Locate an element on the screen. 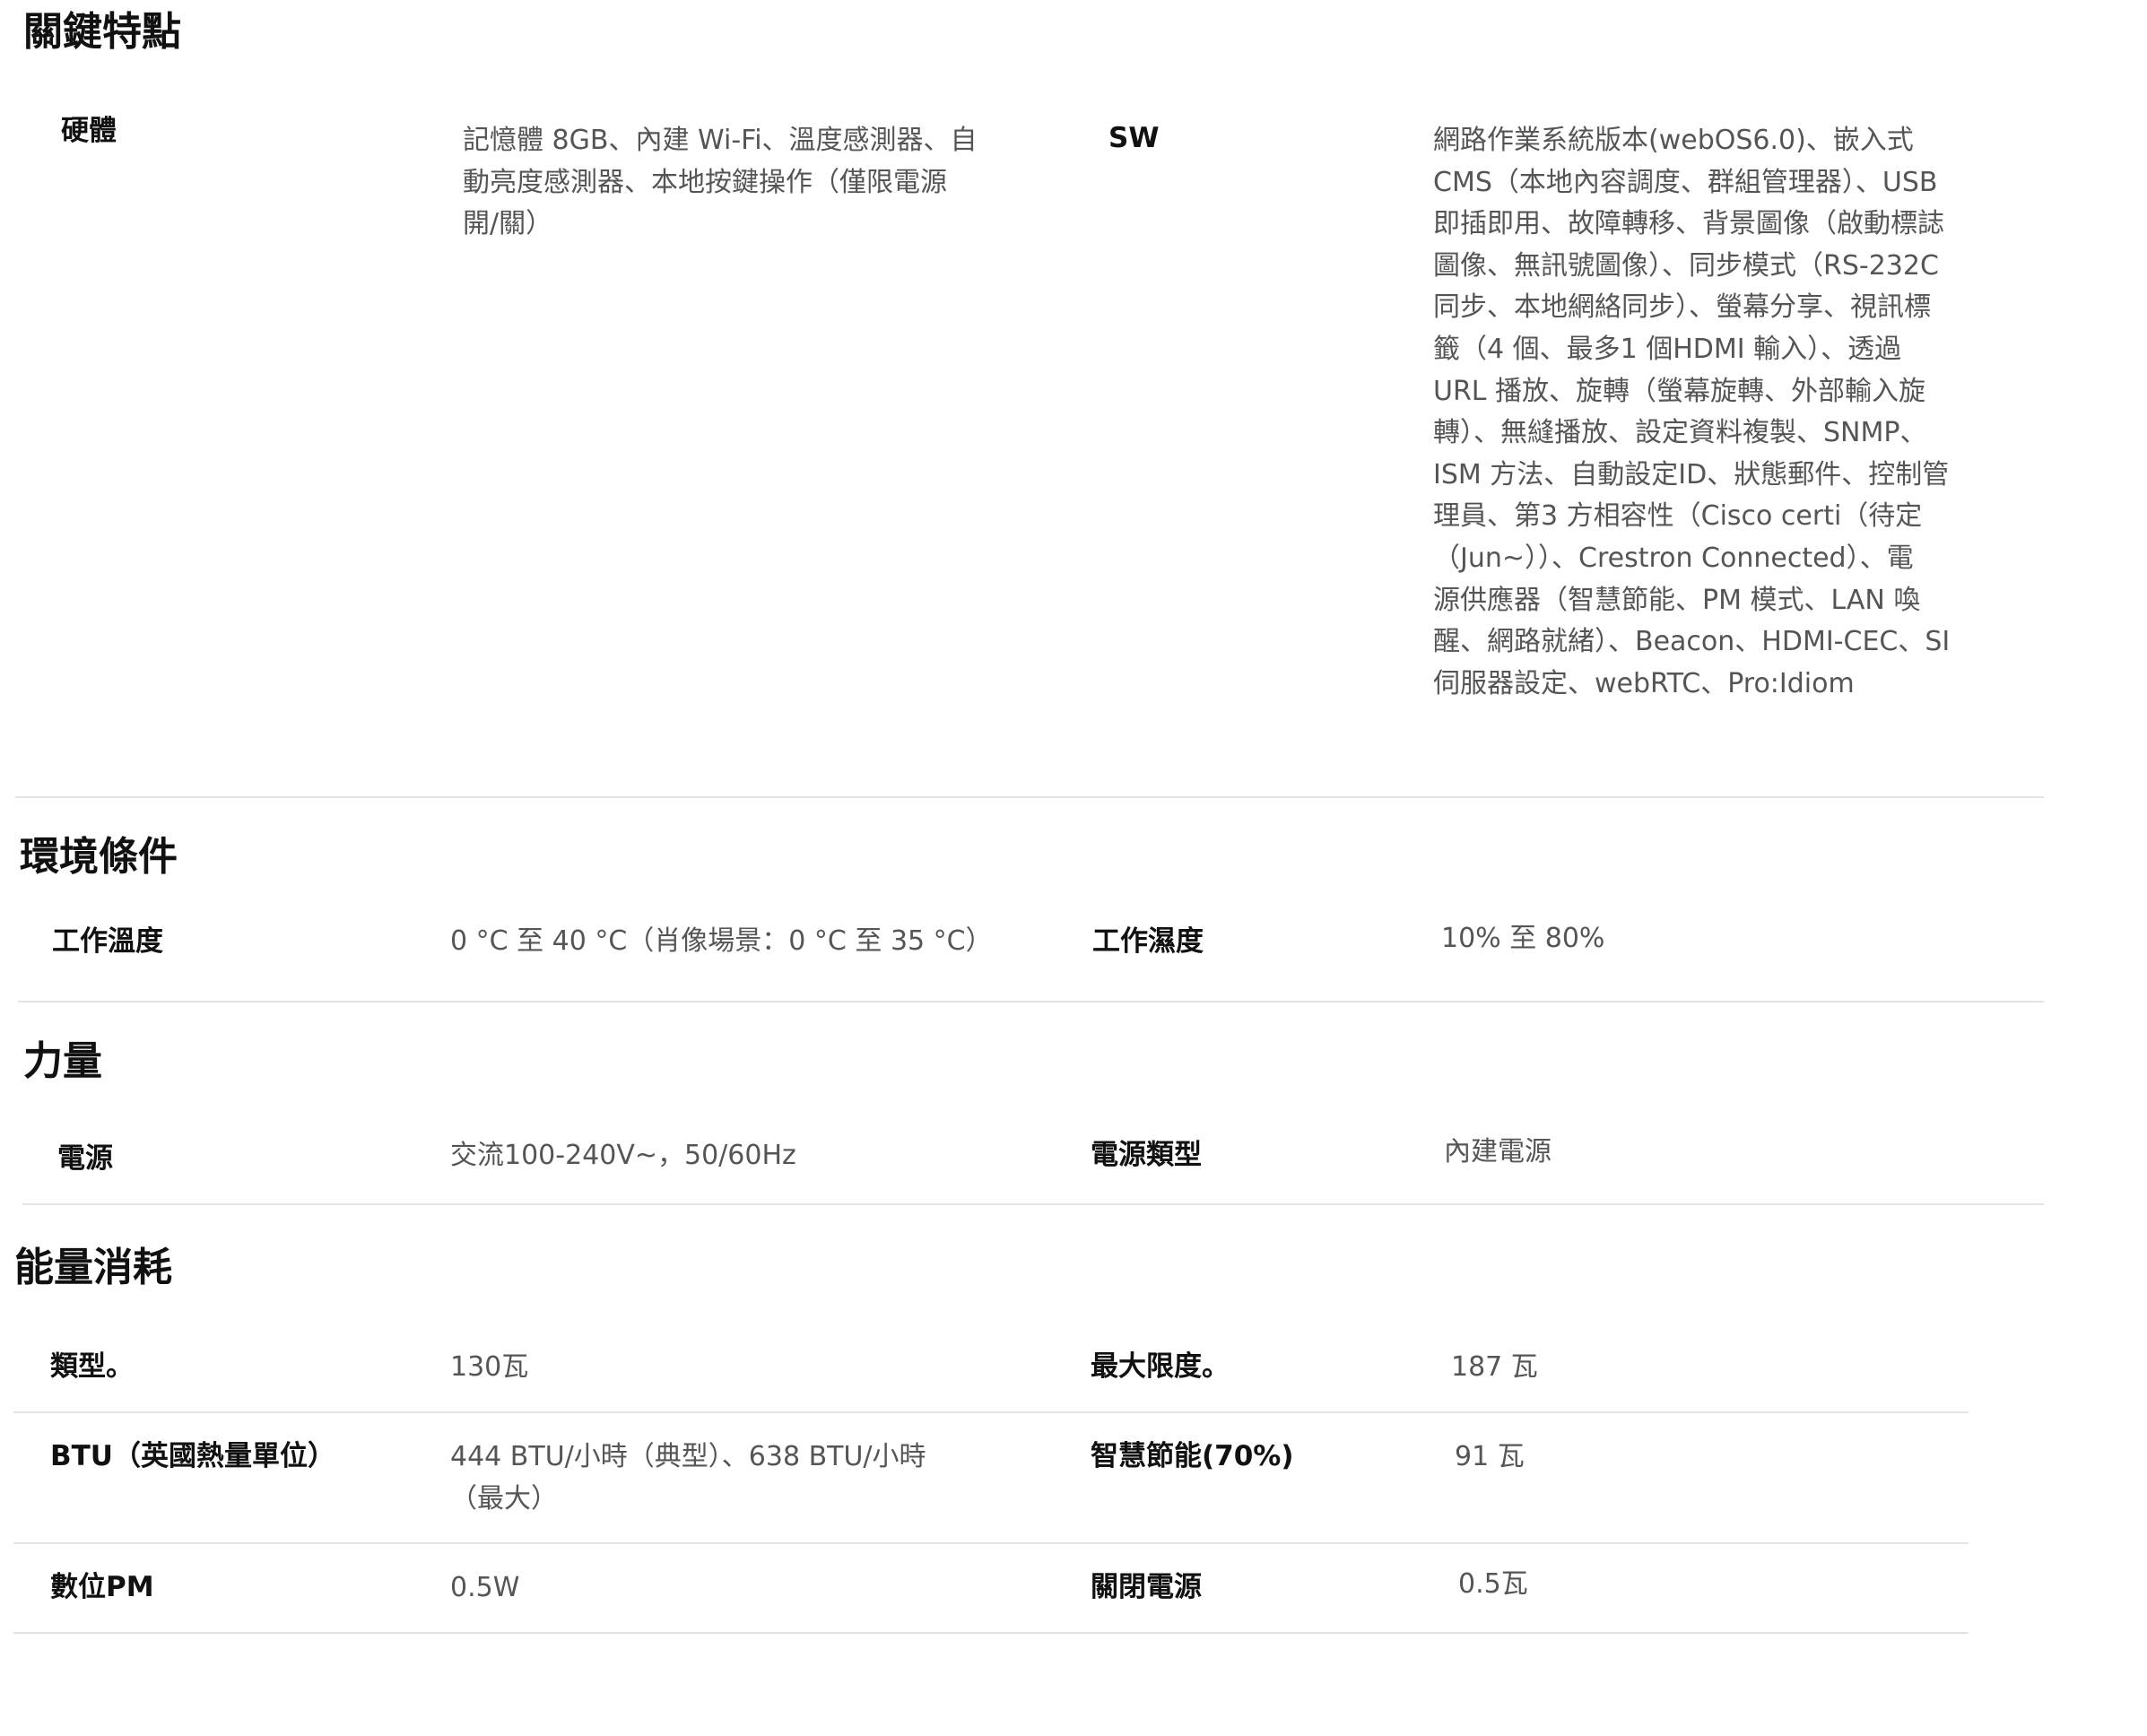  spec-value-line: 源供應器（智慧節能、PM 模式、LAN 喚 is located at coordinates (1677, 600).